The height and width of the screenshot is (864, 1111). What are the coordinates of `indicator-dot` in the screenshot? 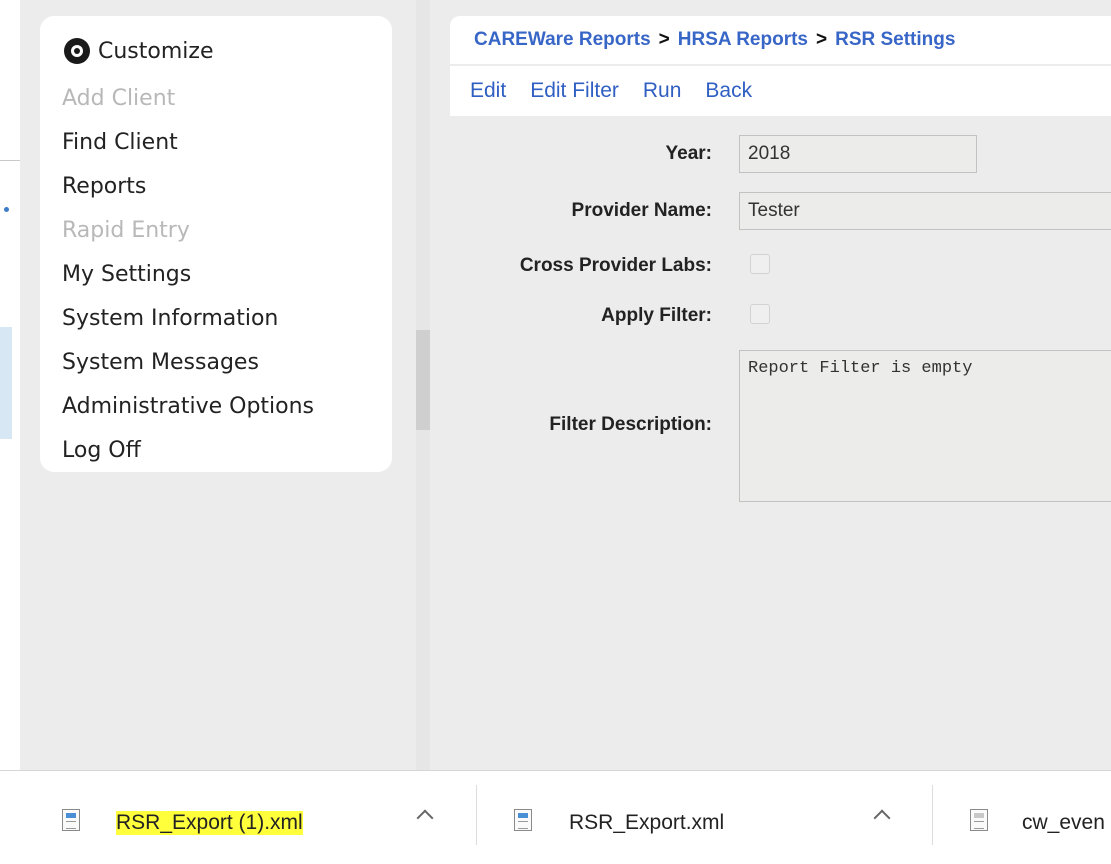 It's located at (6, 209).